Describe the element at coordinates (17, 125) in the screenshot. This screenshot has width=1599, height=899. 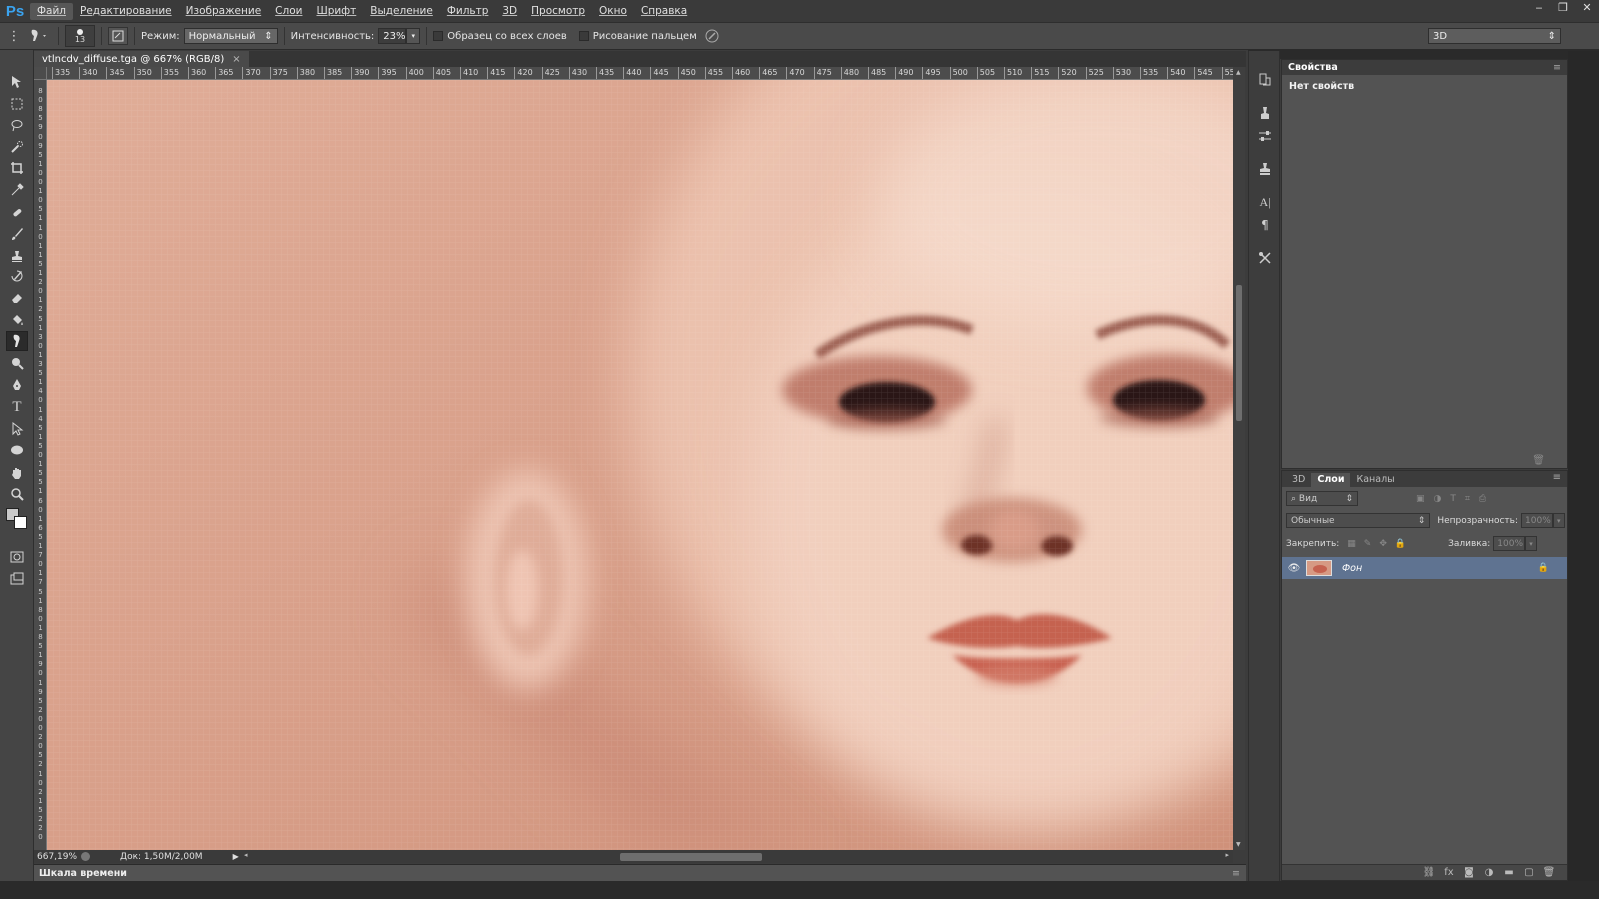
I see `lasso-tool-icon` at that location.